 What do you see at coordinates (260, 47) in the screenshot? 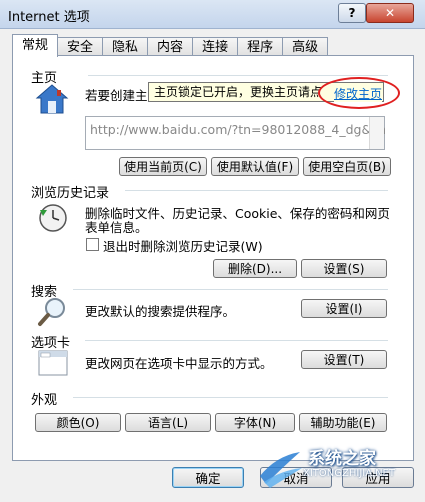
I see `tab-programs: 程序` at bounding box center [260, 47].